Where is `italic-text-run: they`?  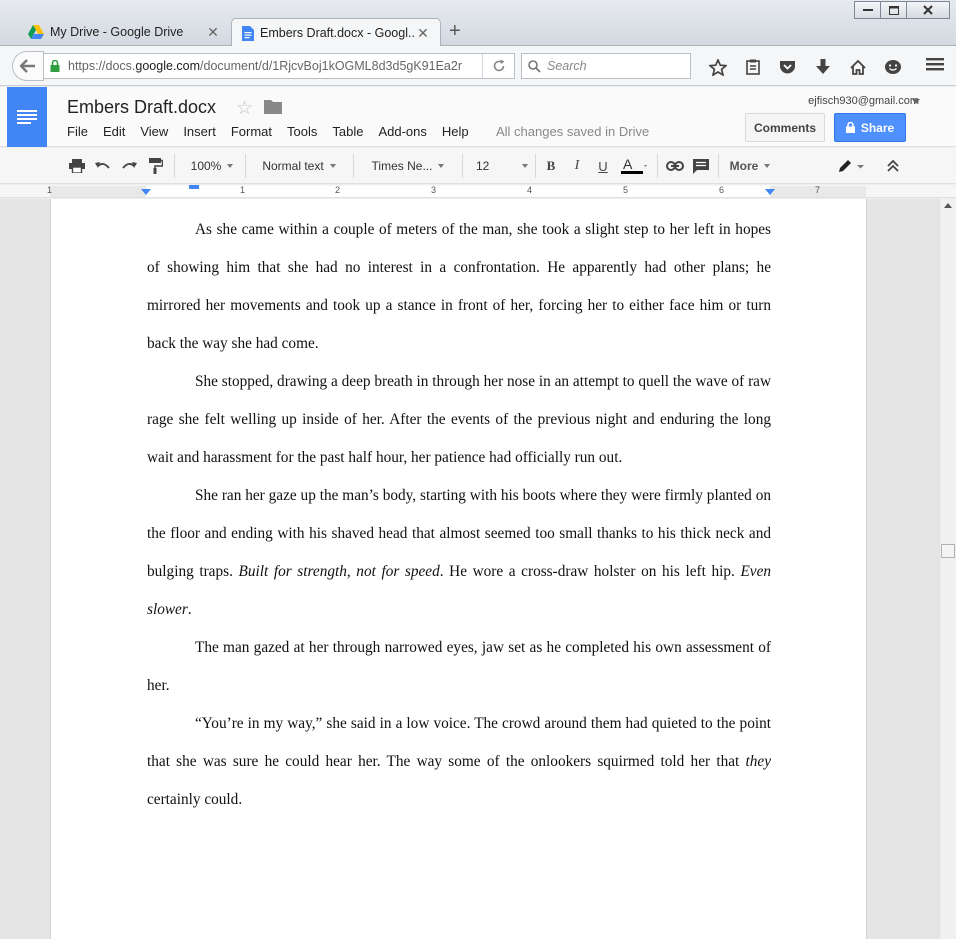 italic-text-run: they is located at coordinates (758, 761).